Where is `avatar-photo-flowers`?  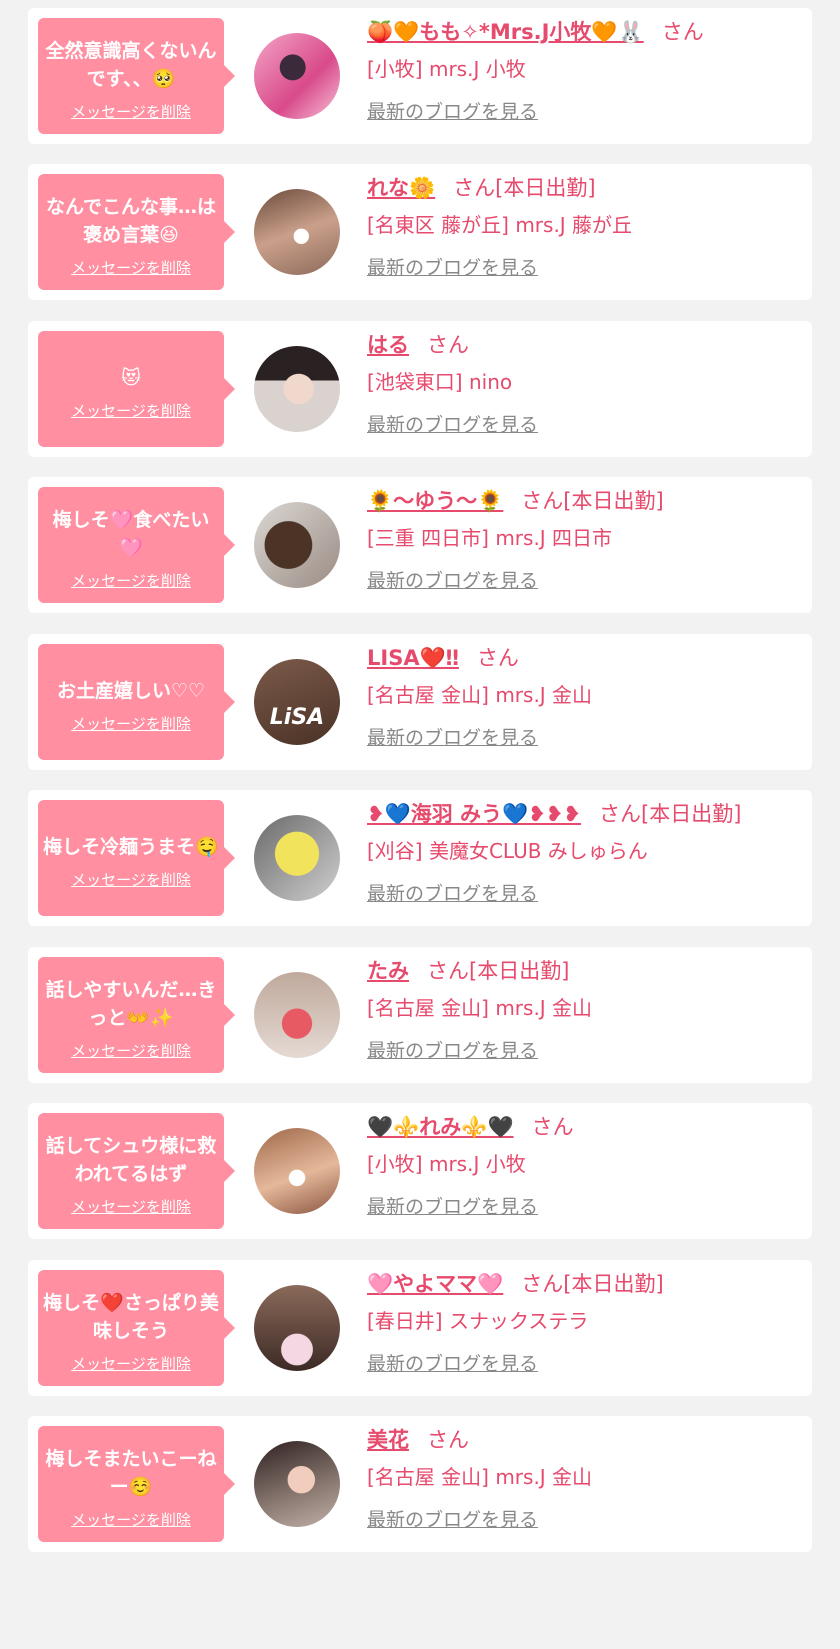
avatar-photo-flowers is located at coordinates (297, 1328).